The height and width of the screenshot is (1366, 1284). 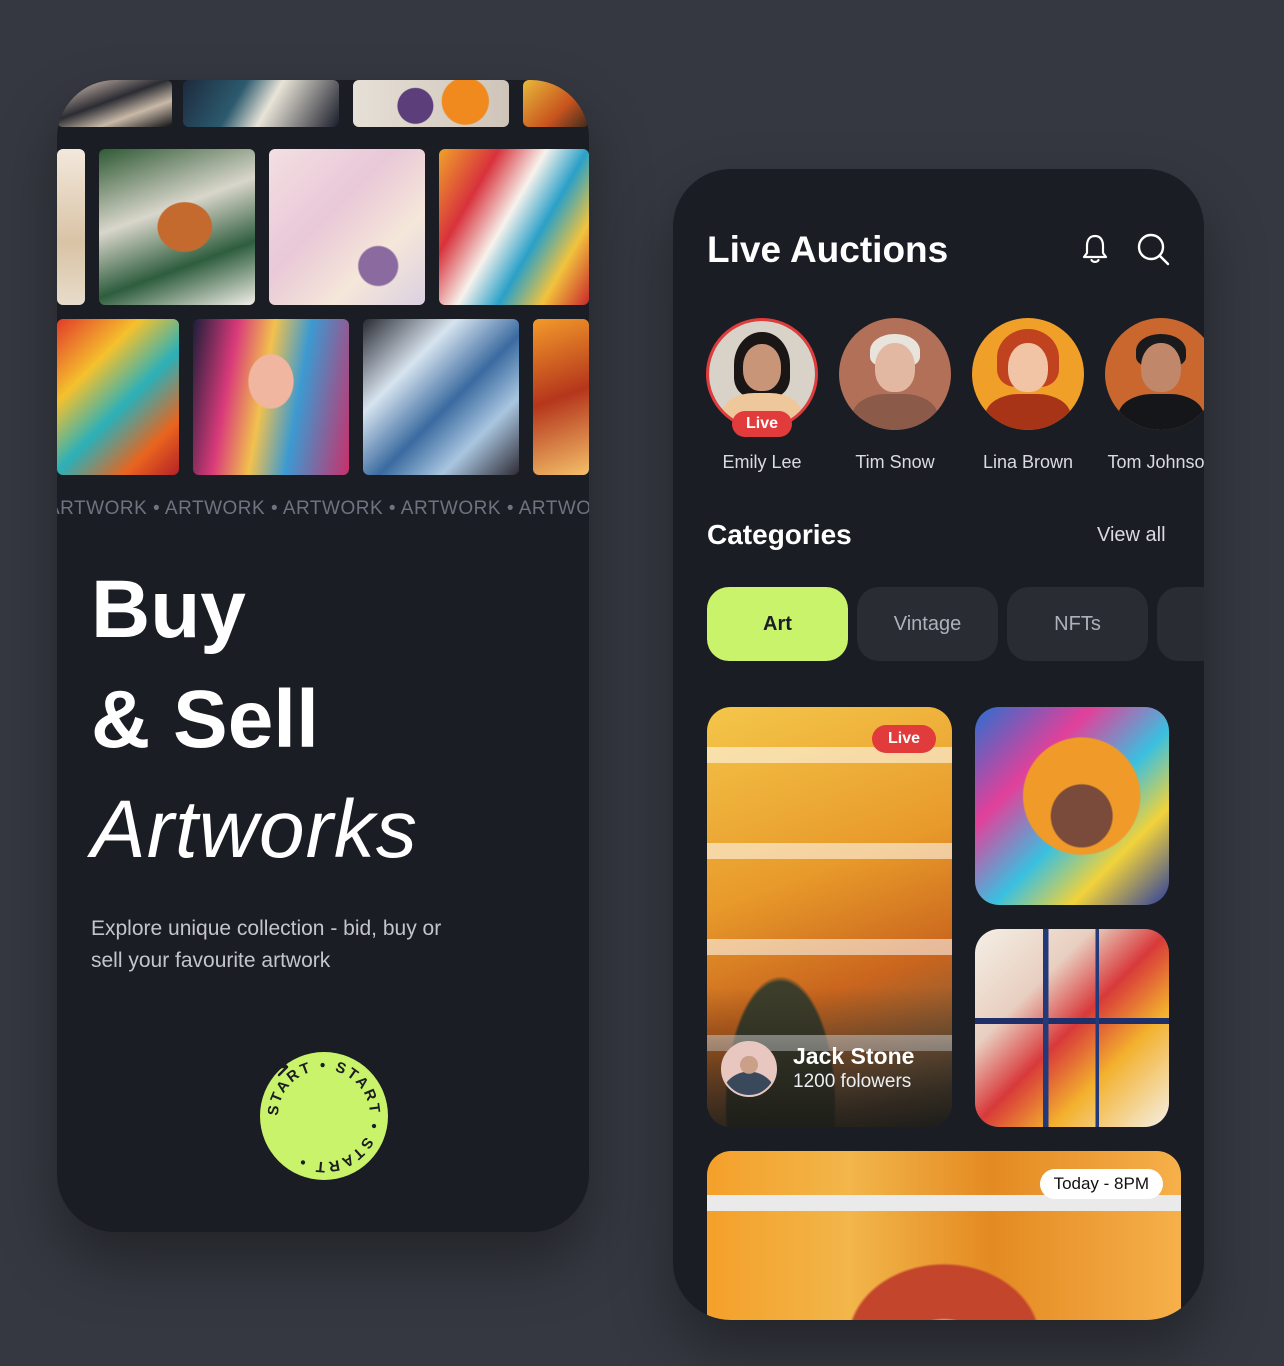 I want to click on chip-more: S, so click(x=1180, y=624).